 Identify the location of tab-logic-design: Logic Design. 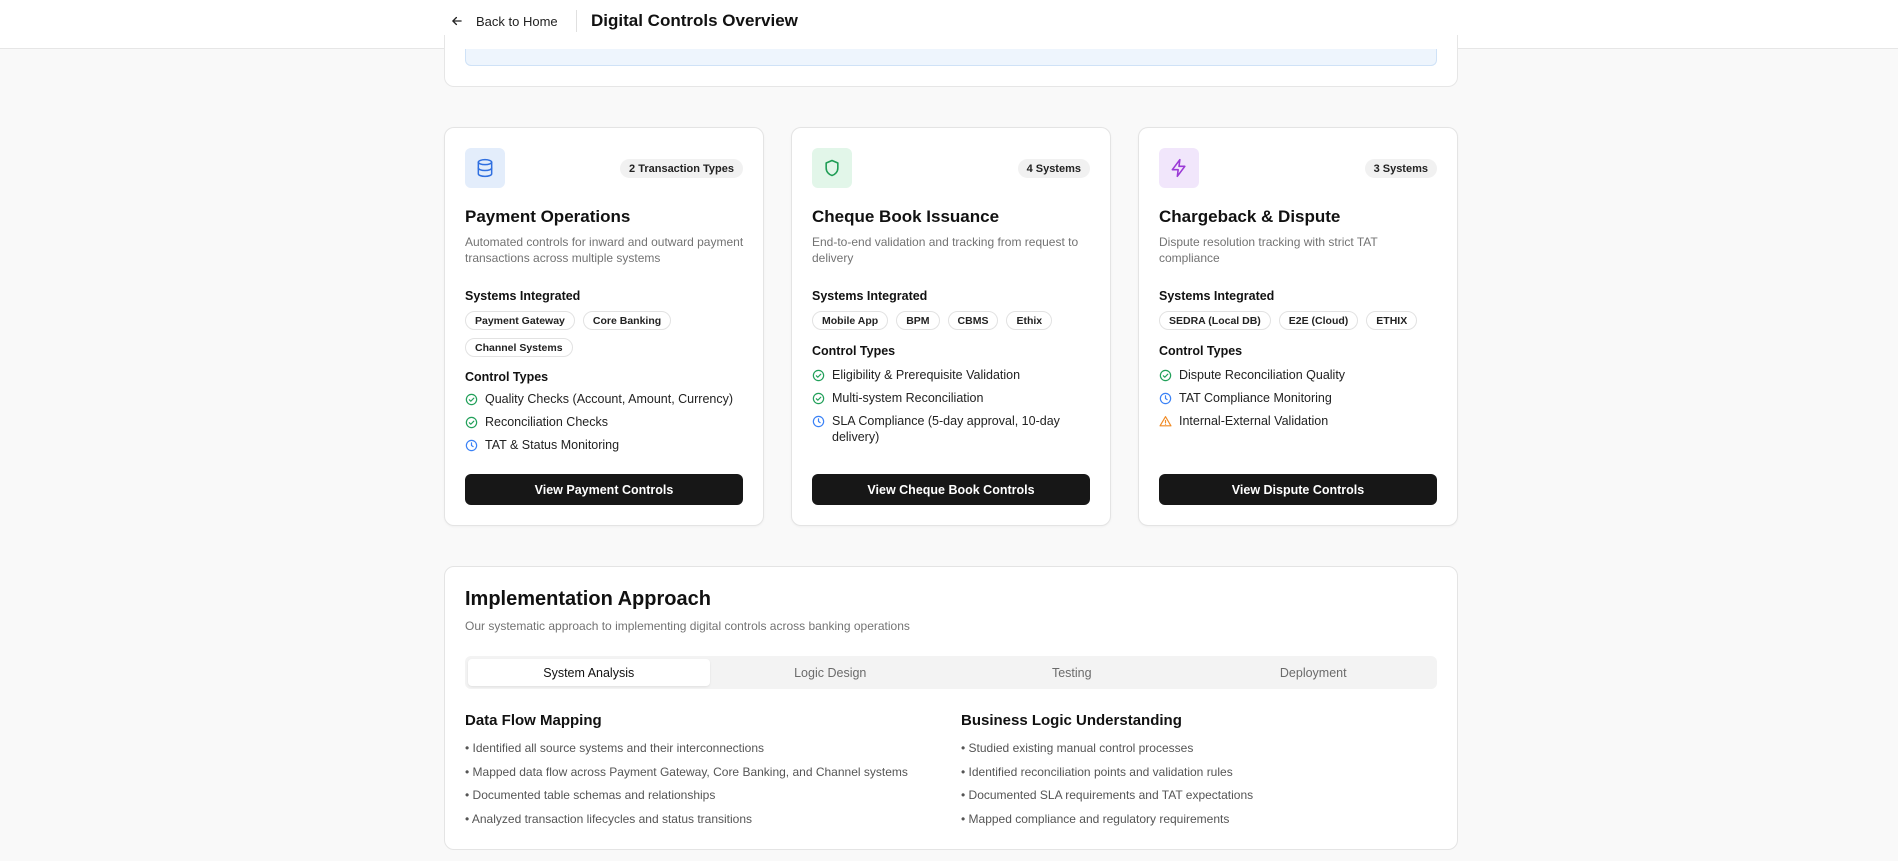
(831, 672).